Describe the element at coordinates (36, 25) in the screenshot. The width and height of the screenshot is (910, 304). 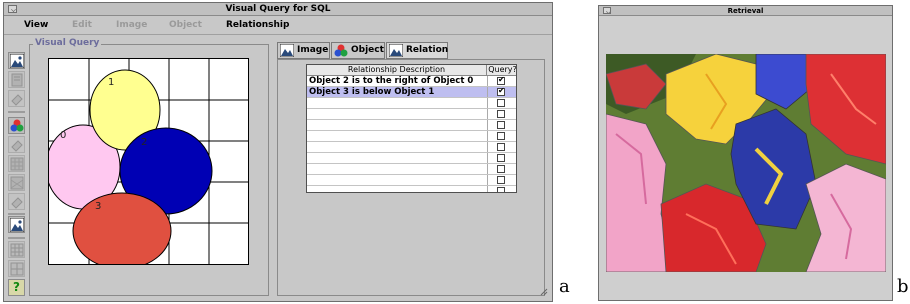
I see `menu-view: View` at that location.